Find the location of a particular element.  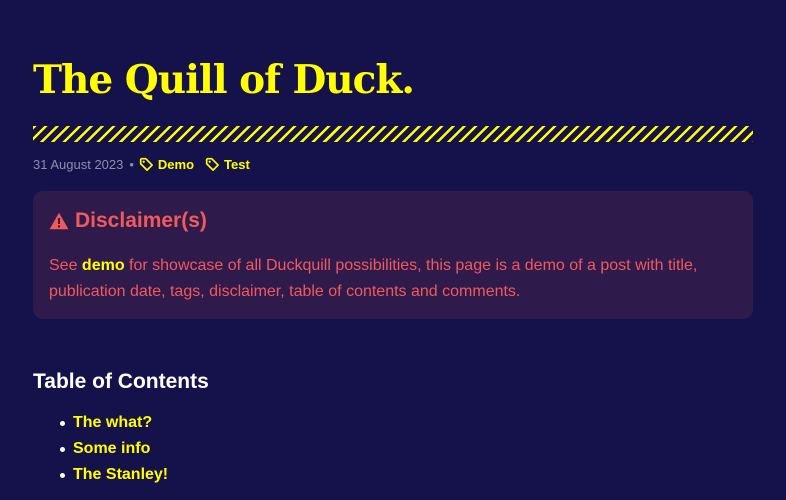

title-divider is located at coordinates (393, 134).